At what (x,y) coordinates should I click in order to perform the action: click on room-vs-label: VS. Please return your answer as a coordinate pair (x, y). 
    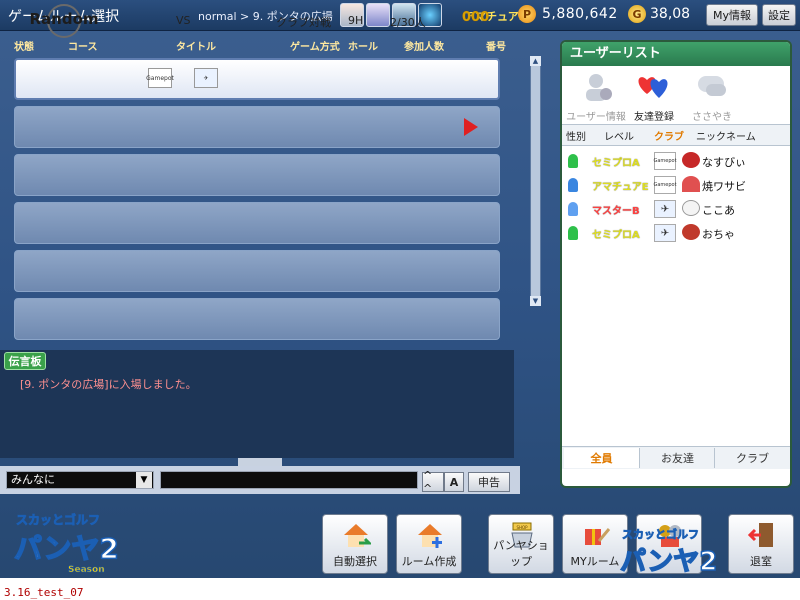
    Looking at the image, I should click on (183, 20).